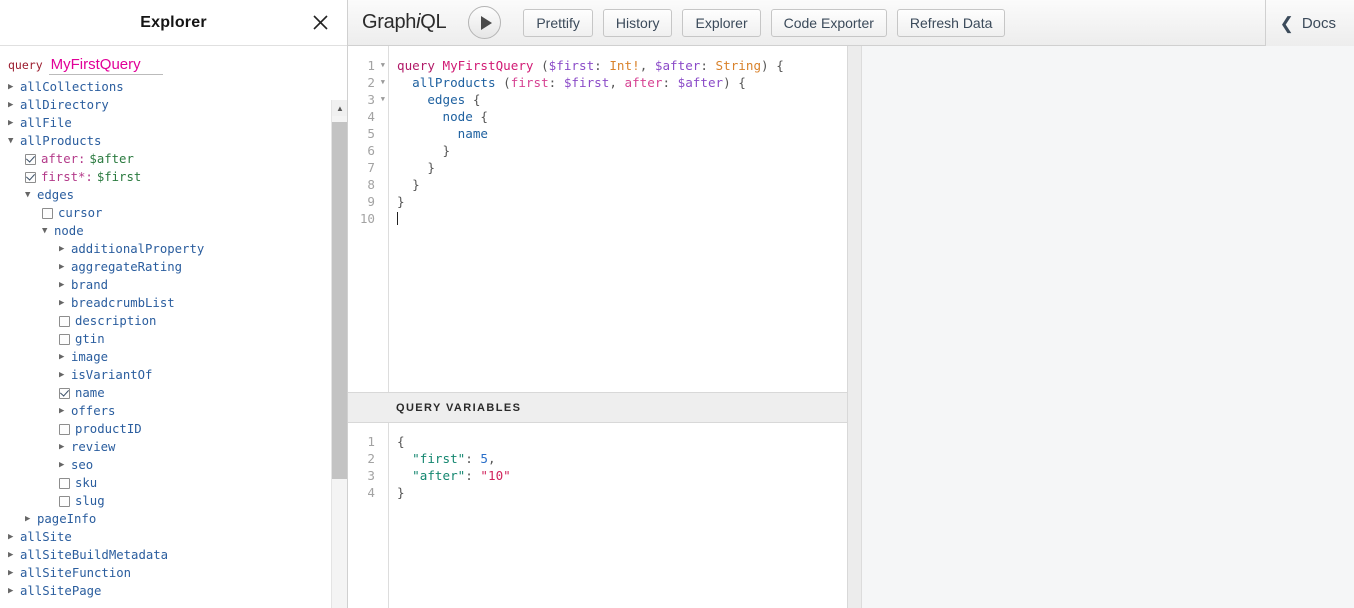 This screenshot has height=608, width=1354. I want to click on tree-item-allfile: allFile, so click(177, 123).